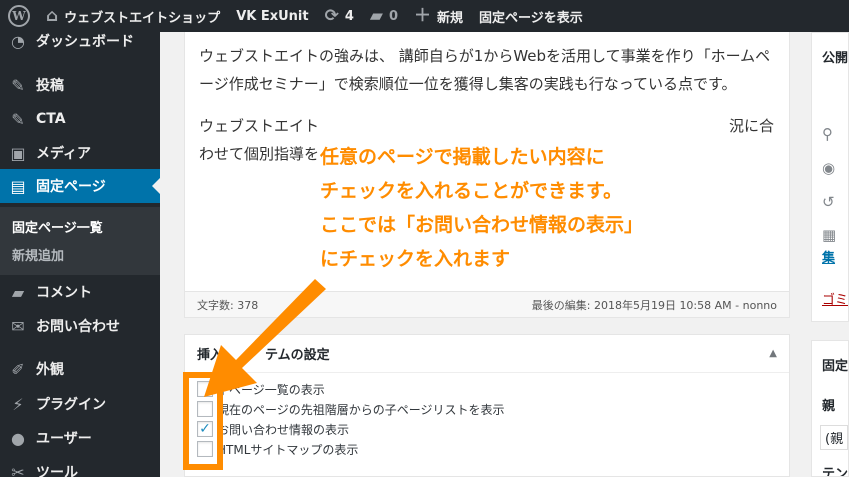  I want to click on paragraph-visible-end: 況に合, so click(751, 126).